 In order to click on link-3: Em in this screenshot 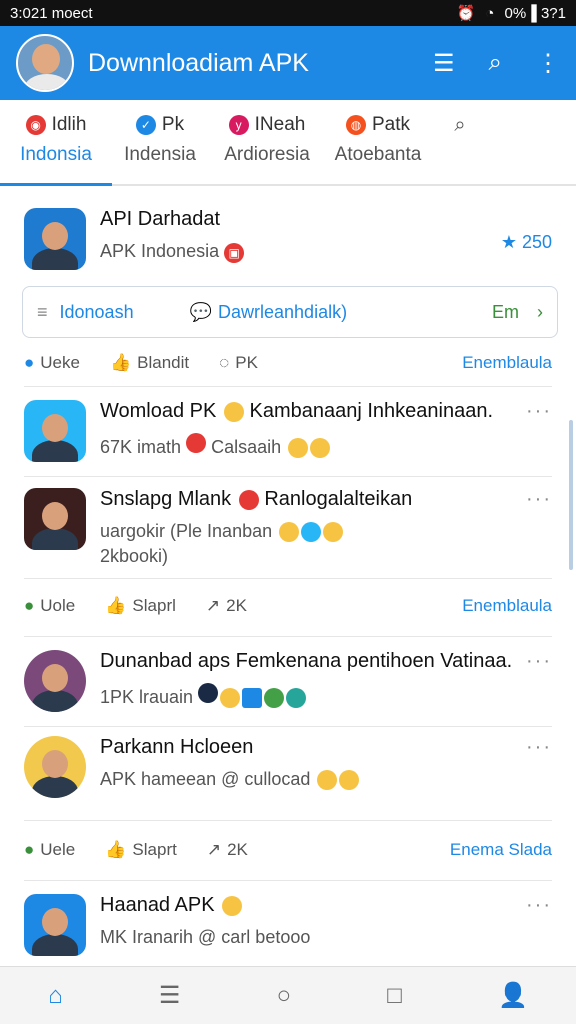, I will do `click(505, 312)`.